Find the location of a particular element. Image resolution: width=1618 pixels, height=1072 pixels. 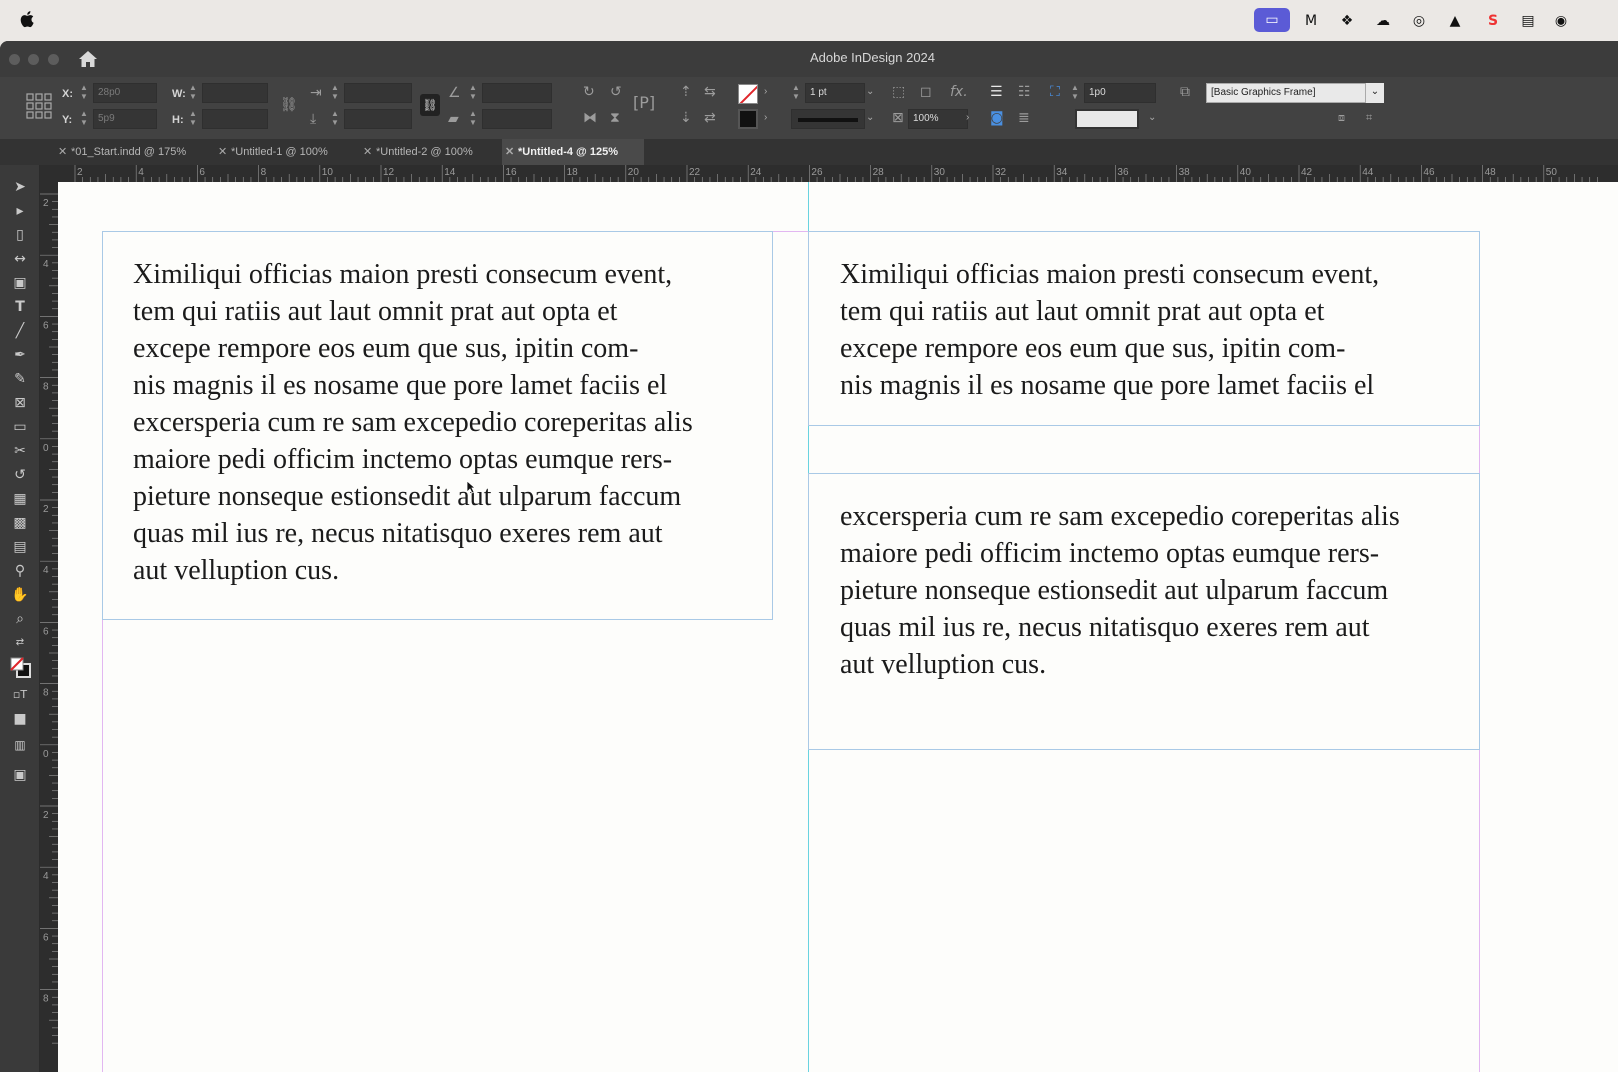

offset-field: 1p0 is located at coordinates (1120, 93).